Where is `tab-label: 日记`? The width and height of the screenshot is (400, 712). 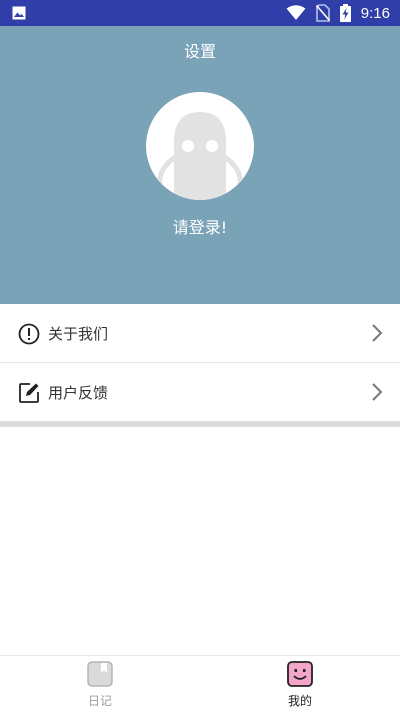 tab-label: 日记 is located at coordinates (99, 701).